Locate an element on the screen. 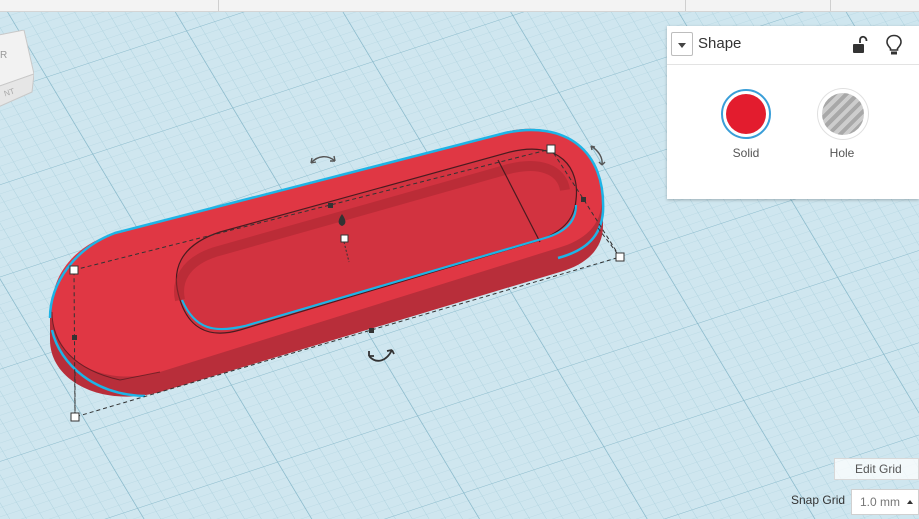 This screenshot has width=919, height=519. snap-grid-value: 1.0 mm is located at coordinates (880, 502).